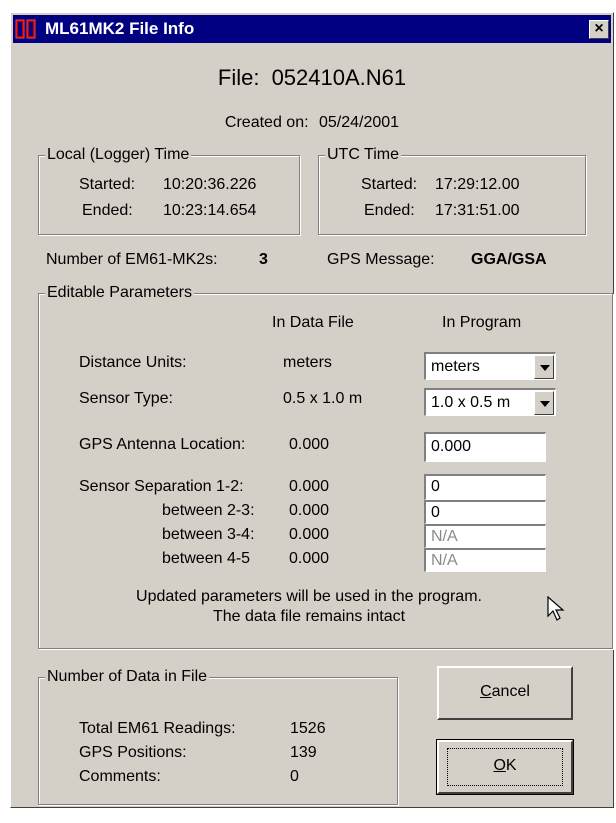 The height and width of the screenshot is (823, 616). I want to click on col-header-program: In Program, so click(482, 322).